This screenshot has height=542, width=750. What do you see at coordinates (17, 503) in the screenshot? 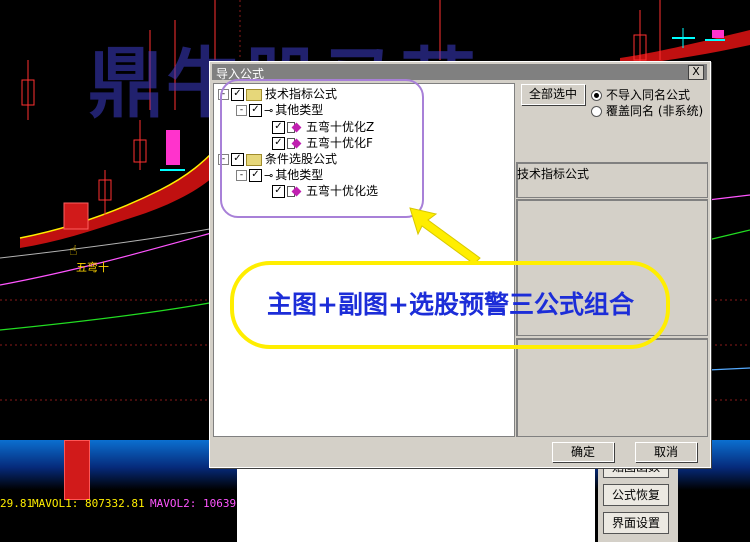
I see `volume-value-partial: 29.81` at bounding box center [17, 503].